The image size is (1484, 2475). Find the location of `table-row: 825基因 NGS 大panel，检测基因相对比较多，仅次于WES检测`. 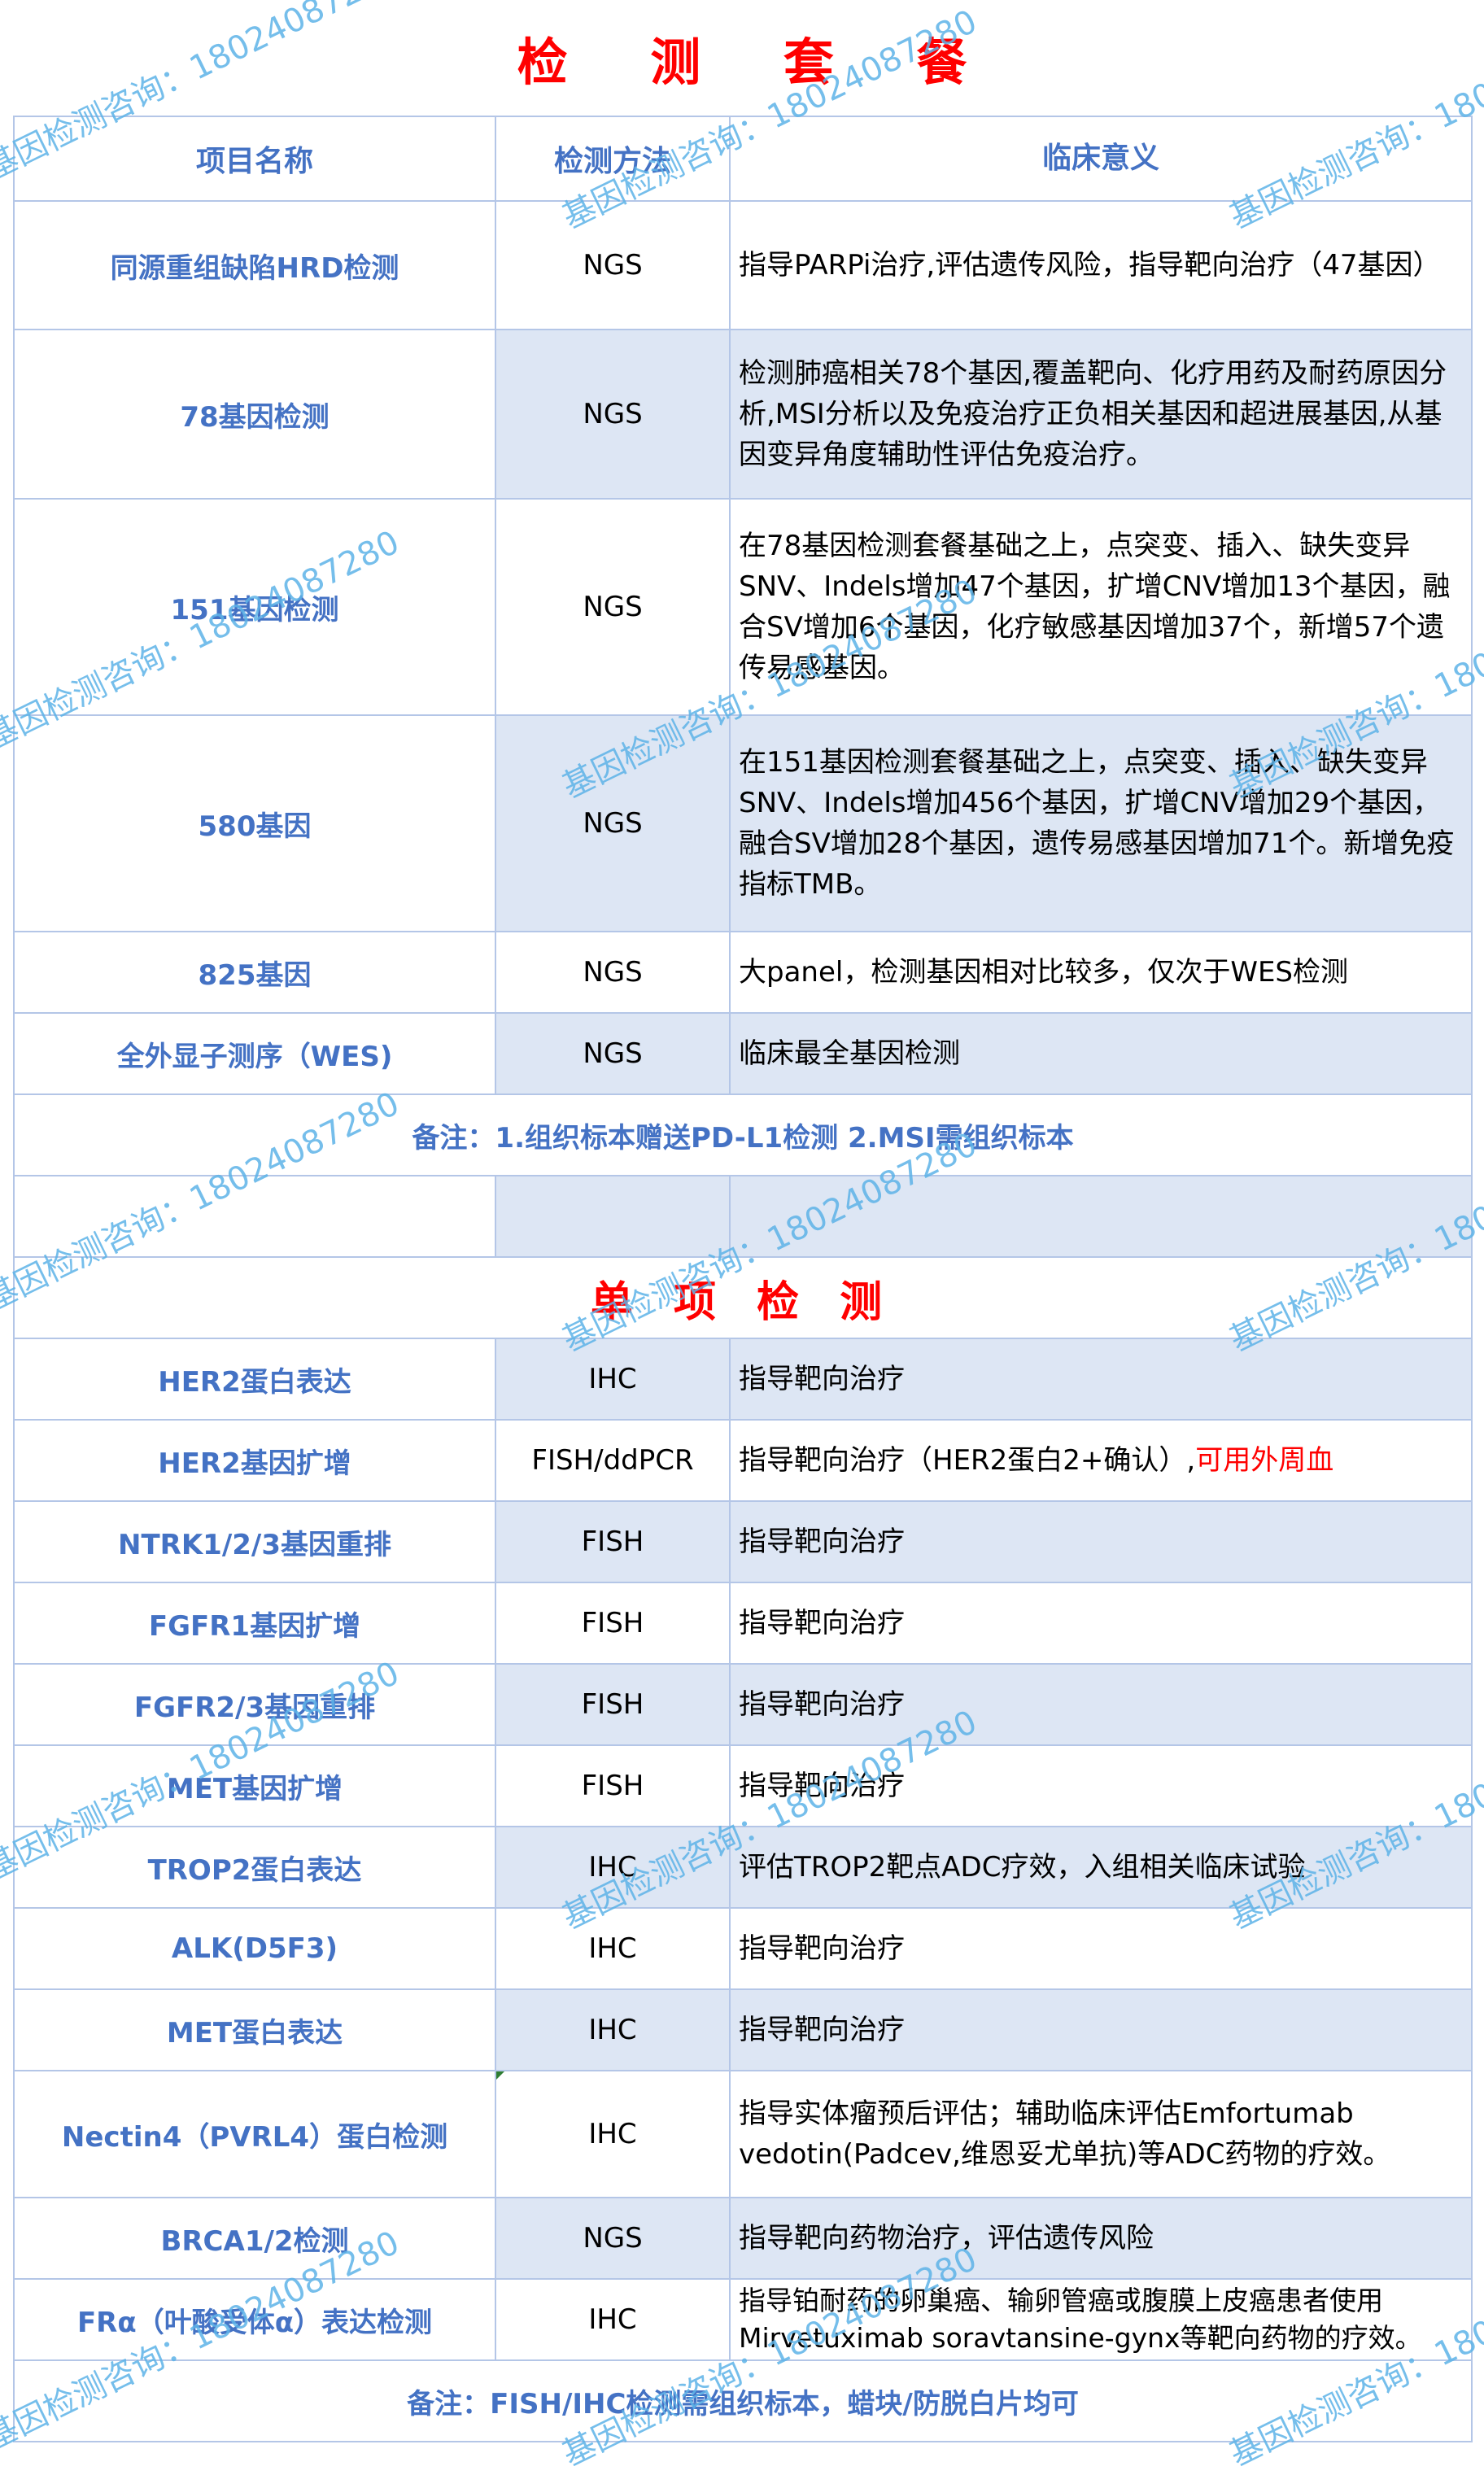

table-row: 825基因 NGS 大panel，检测基因相对比较多，仅次于WES检测 is located at coordinates (743, 972).